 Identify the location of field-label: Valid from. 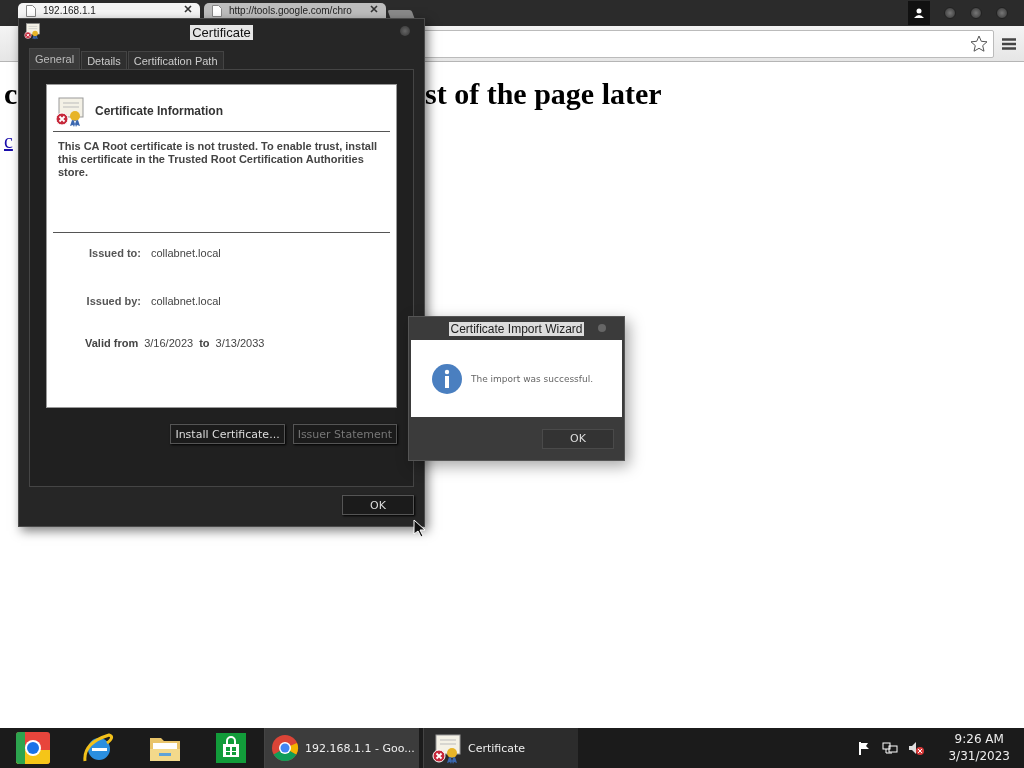
(112, 342).